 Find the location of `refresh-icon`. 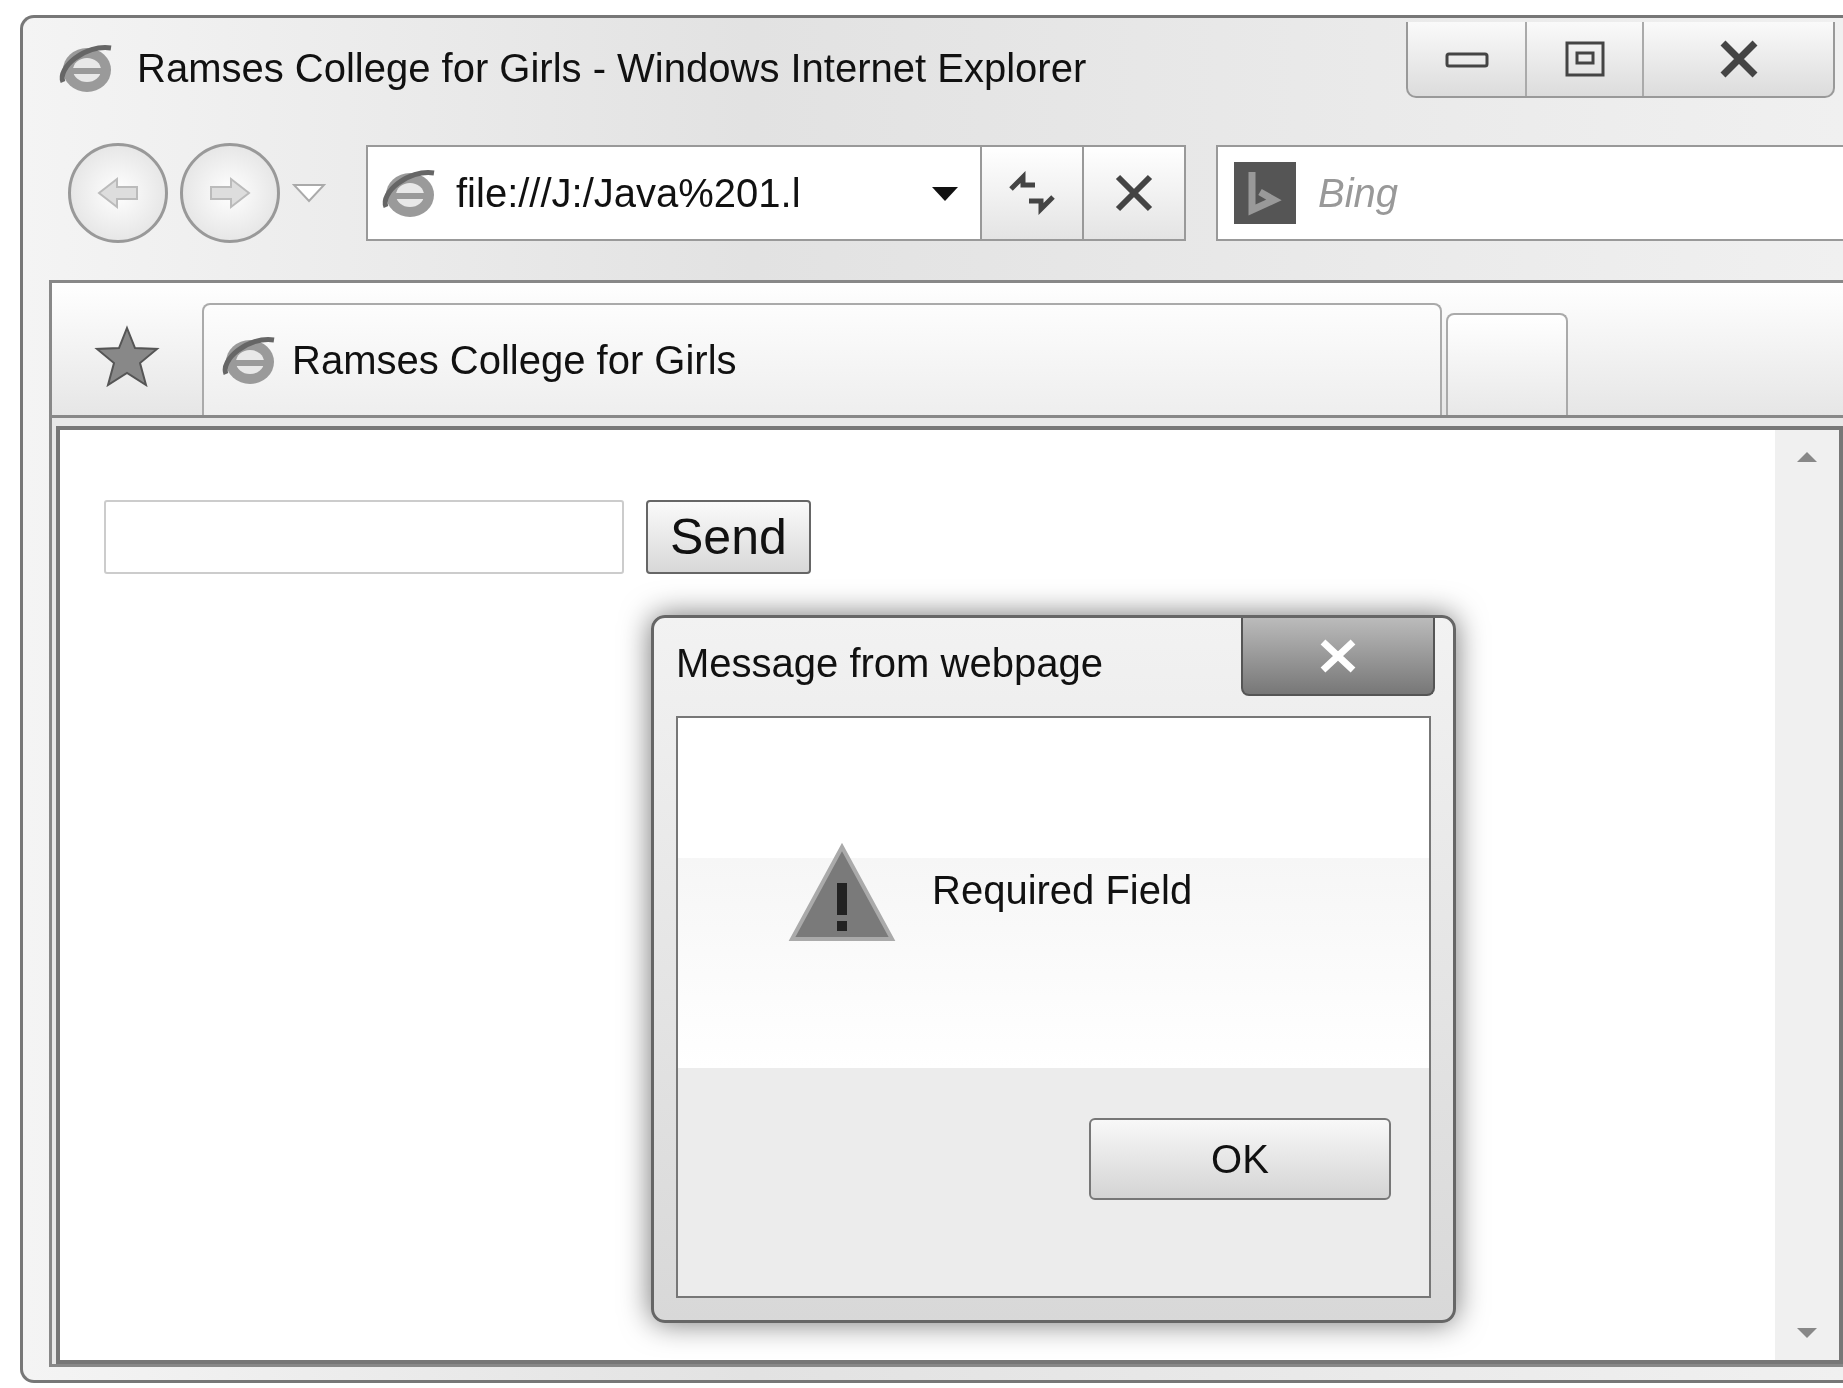

refresh-icon is located at coordinates (1032, 193).